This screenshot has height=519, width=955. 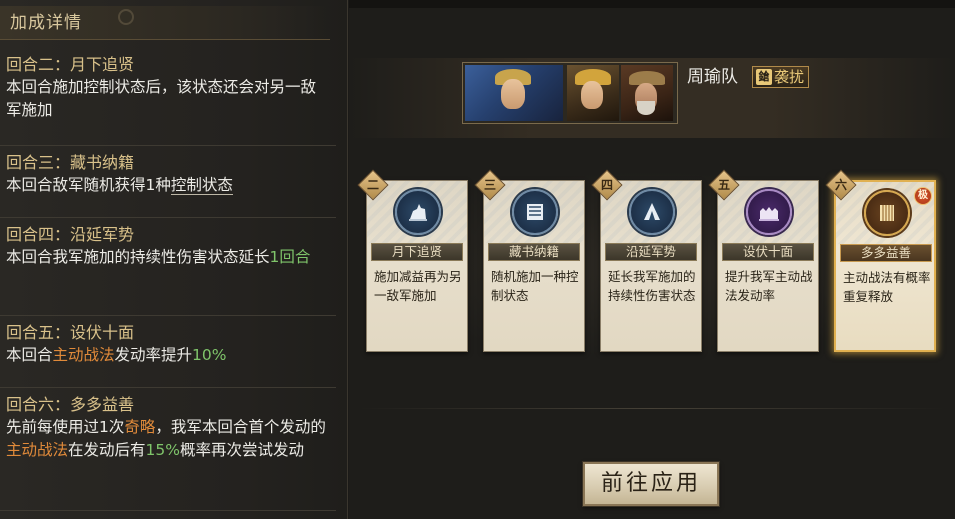 What do you see at coordinates (723, 185) in the screenshot?
I see `round-label: 五` at bounding box center [723, 185].